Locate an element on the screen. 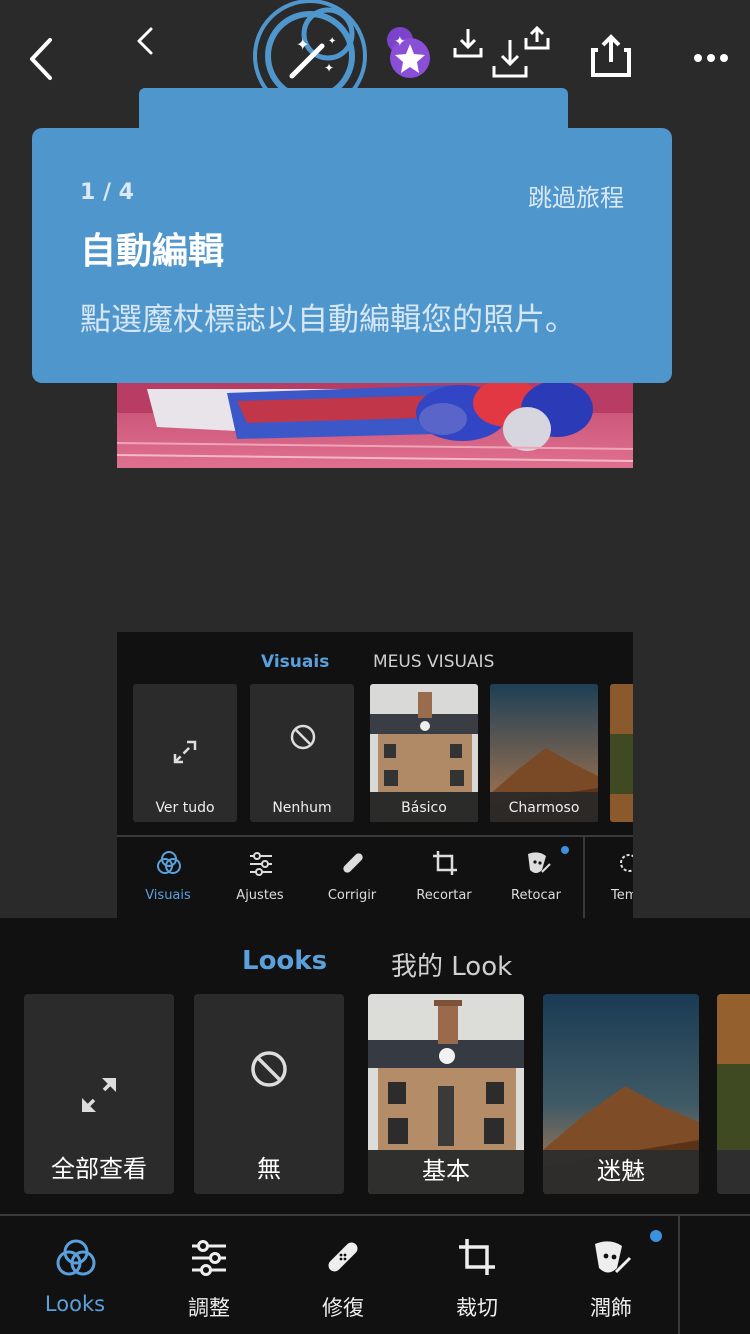 The height and width of the screenshot is (1334, 750). tooltip-title: 自動編輯 is located at coordinates (152, 251).